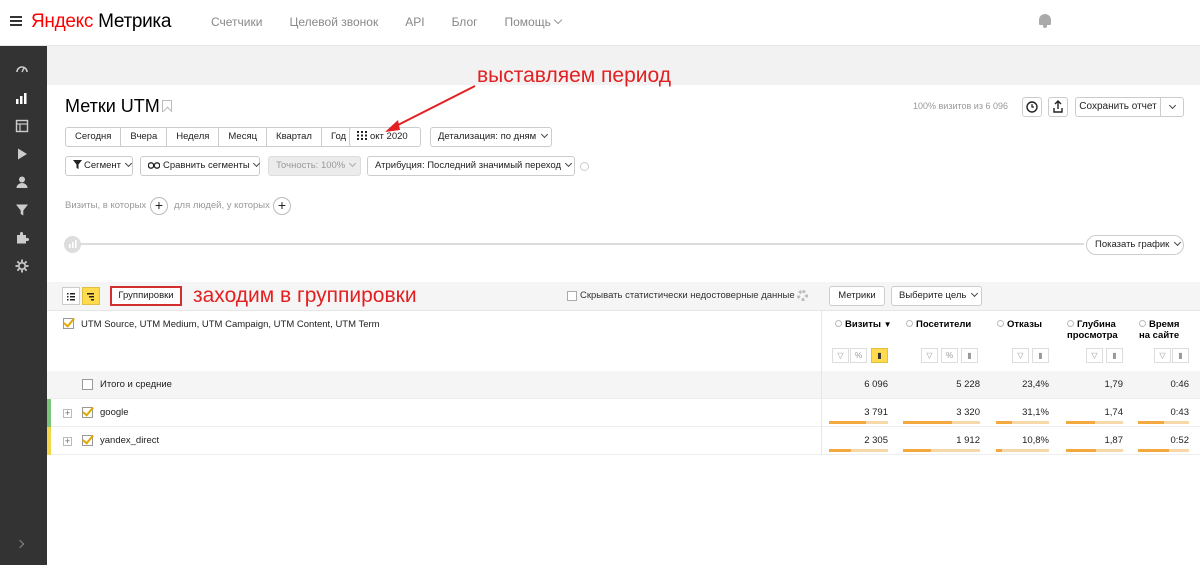 The width and height of the screenshot is (1200, 565). What do you see at coordinates (471, 166) in the screenshot?
I see `attribution-dropdown: Атрибуция: Последний значимый переход` at bounding box center [471, 166].